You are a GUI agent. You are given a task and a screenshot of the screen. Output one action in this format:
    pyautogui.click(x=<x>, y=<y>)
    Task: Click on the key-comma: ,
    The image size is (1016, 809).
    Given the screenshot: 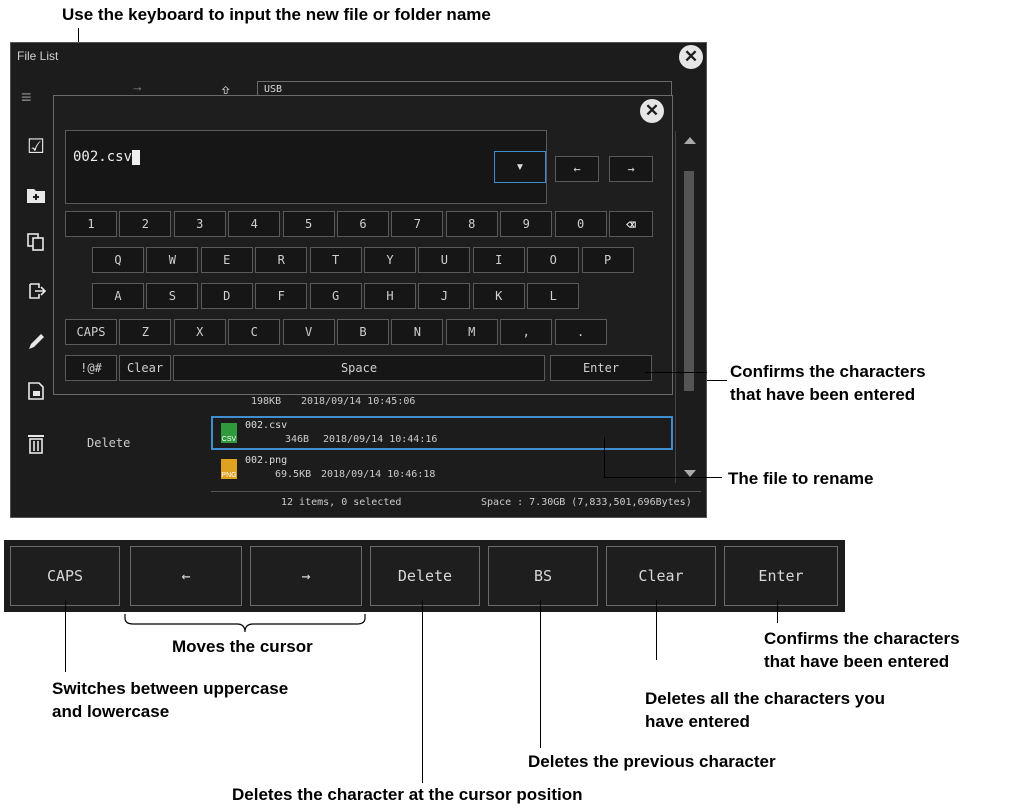 What is the action you would take?
    pyautogui.click(x=526, y=332)
    